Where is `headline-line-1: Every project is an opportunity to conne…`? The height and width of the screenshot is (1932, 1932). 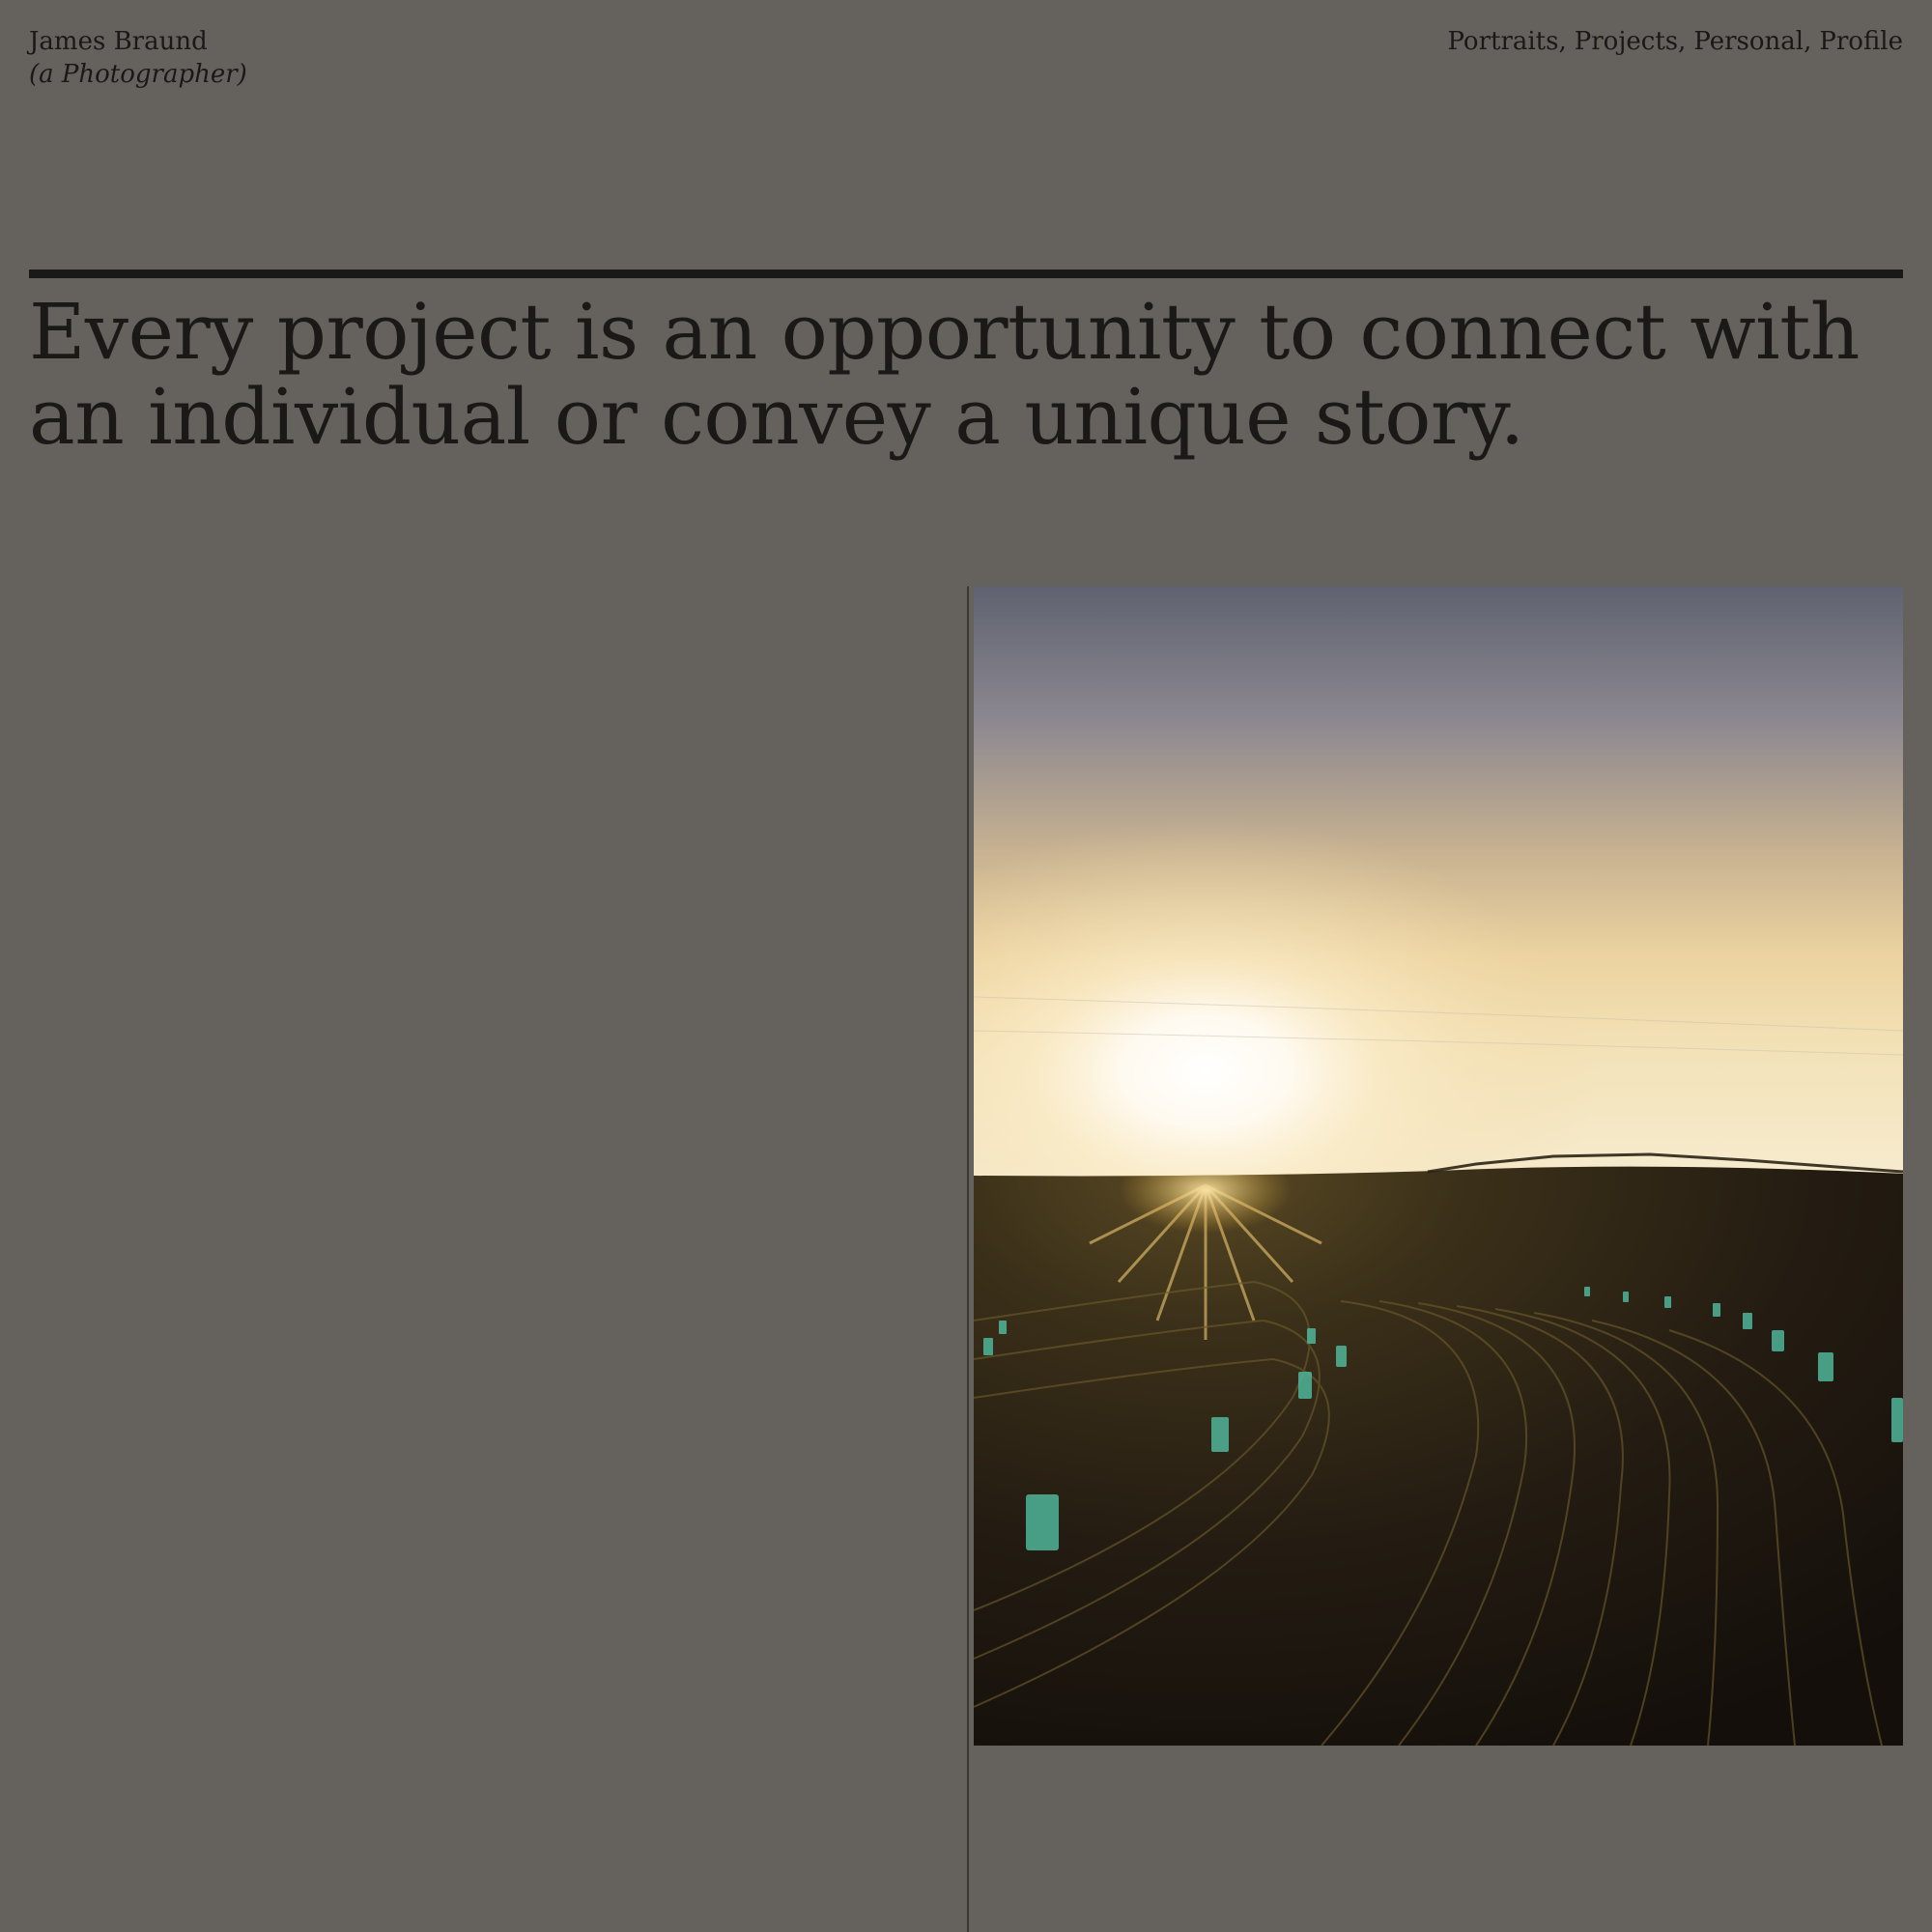 headline-line-1: Every project is an opportunity to conne… is located at coordinates (944, 332).